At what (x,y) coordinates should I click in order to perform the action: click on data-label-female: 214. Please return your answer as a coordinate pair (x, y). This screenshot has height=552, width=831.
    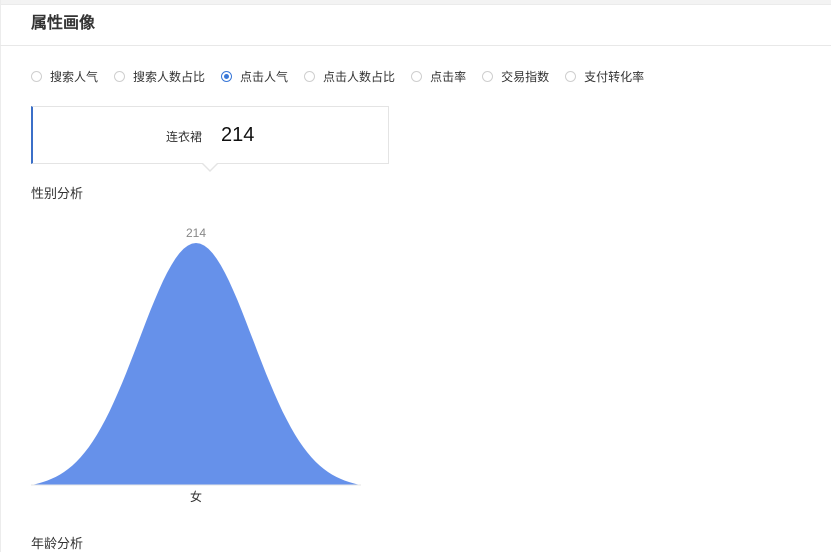
    Looking at the image, I should click on (196, 233).